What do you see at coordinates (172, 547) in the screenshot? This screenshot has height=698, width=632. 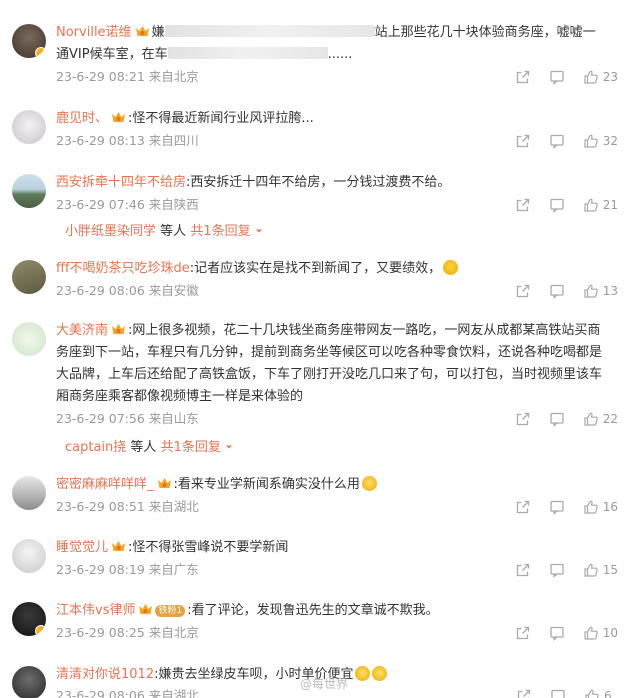 I see `comment-text: 睡觉觉儿:怪不得张雪峰说不要学新闻` at bounding box center [172, 547].